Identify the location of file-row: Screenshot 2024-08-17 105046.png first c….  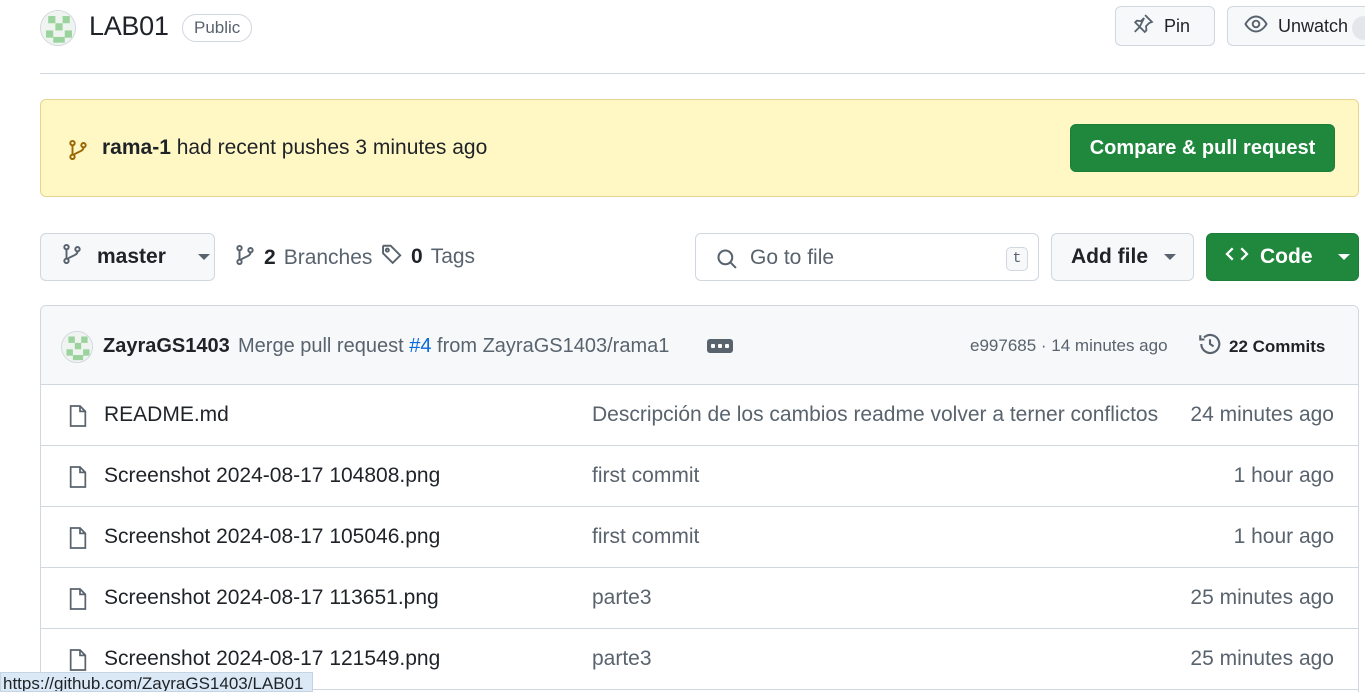
(699, 537).